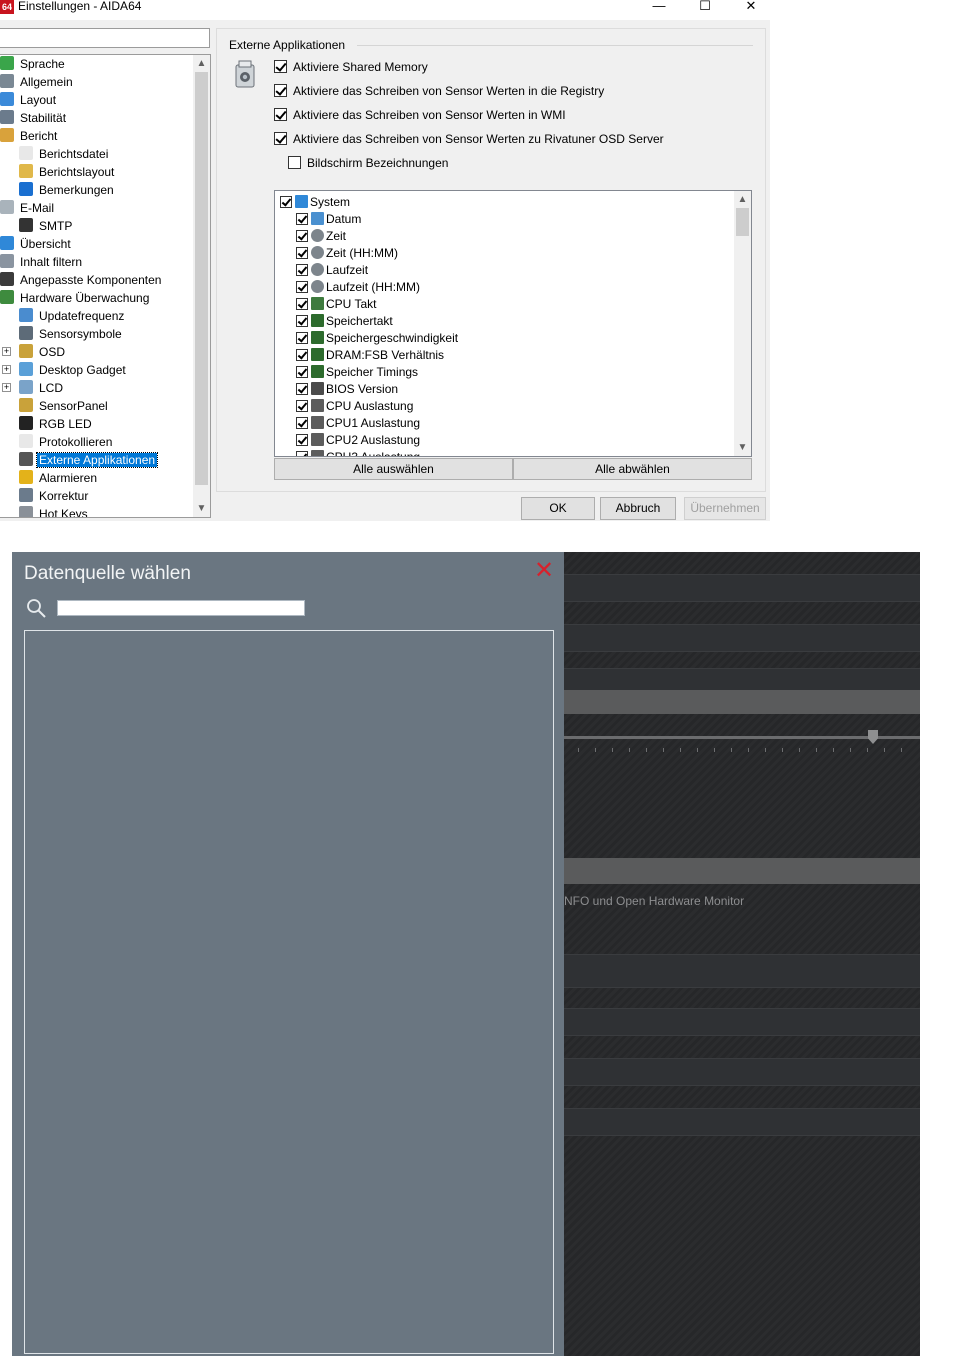  Describe the element at coordinates (368, 163) in the screenshot. I see `option-screen-labels: Bildschirm Bezeichnungen` at that location.